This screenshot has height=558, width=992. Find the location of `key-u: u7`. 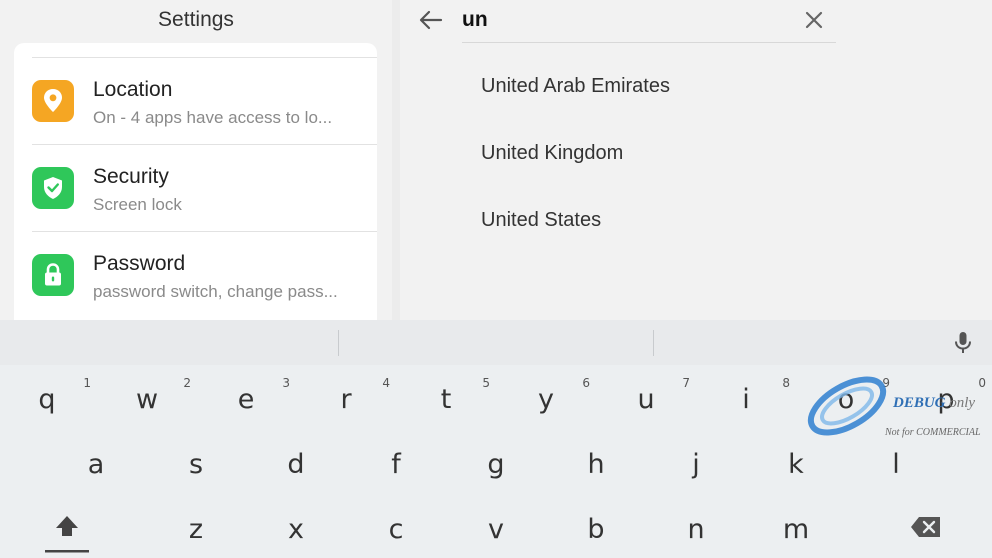

key-u: u7 is located at coordinates (653, 400).